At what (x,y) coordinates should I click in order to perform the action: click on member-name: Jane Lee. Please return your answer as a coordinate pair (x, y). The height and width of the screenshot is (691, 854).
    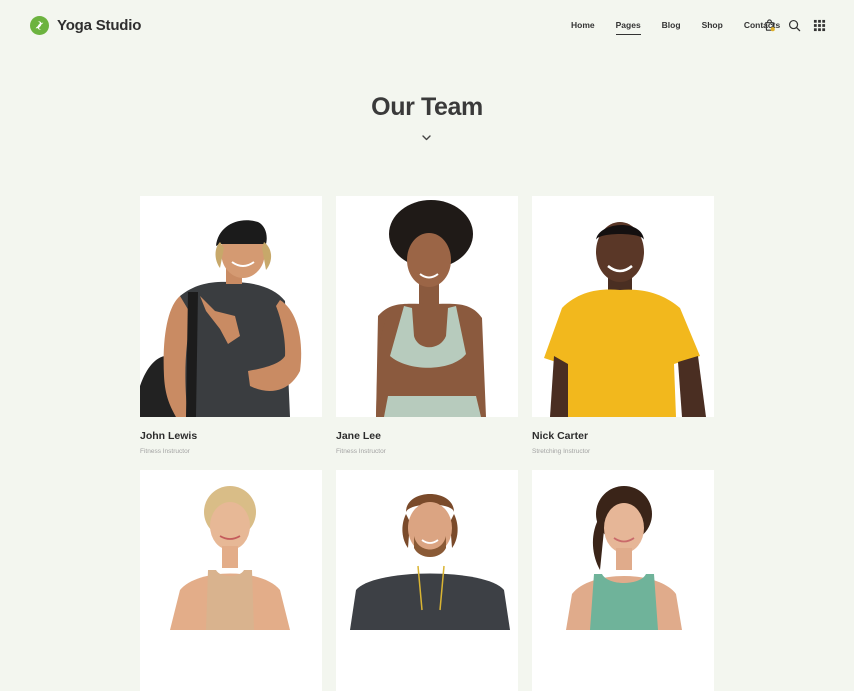
    Looking at the image, I should click on (358, 436).